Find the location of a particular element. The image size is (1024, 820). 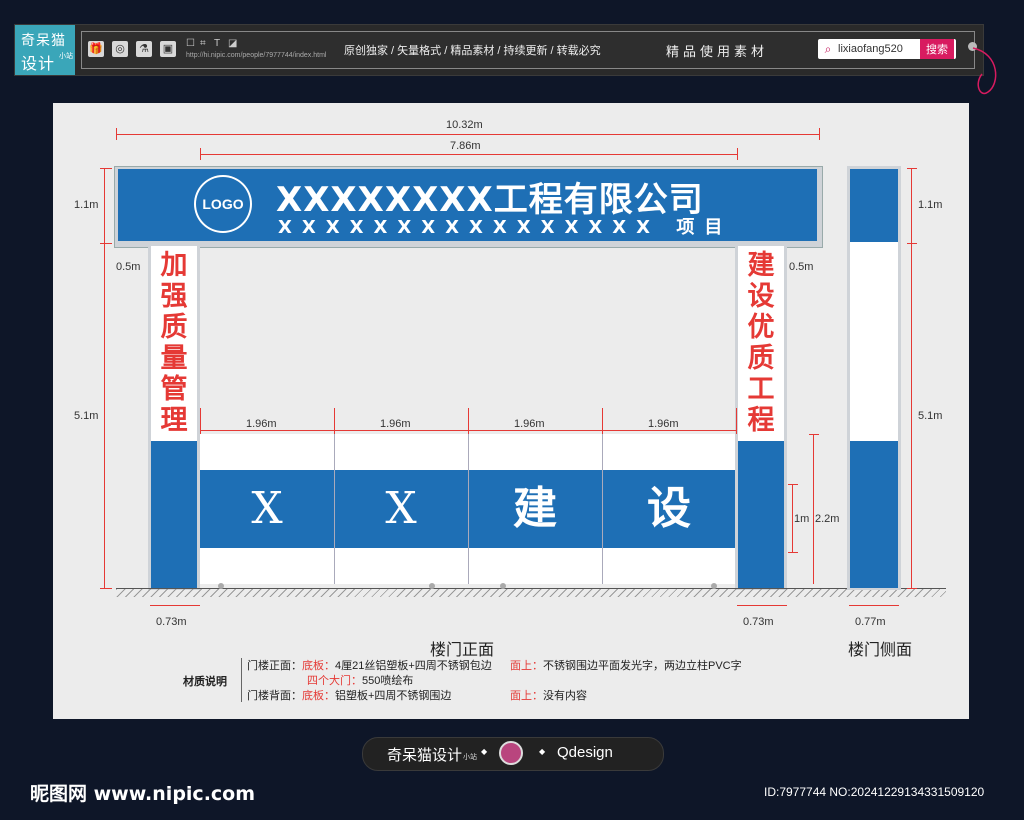

brand-pill: 奇呆猫设计 小站 ◆ ◆ Qdesign is located at coordinates (513, 754).